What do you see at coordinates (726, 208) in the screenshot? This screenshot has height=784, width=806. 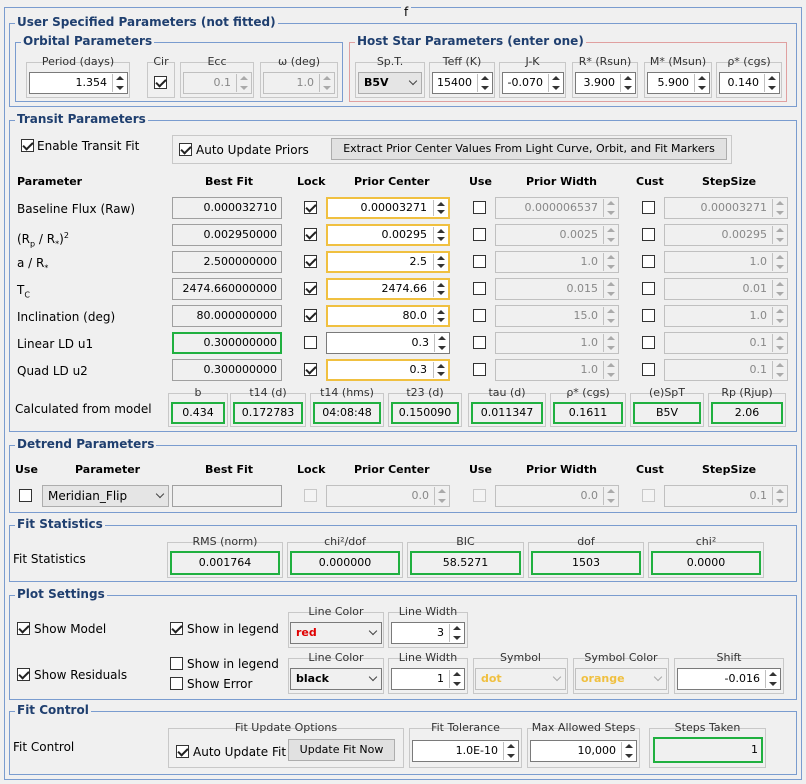 I see `stepsize-input: 0.00003271` at bounding box center [726, 208].